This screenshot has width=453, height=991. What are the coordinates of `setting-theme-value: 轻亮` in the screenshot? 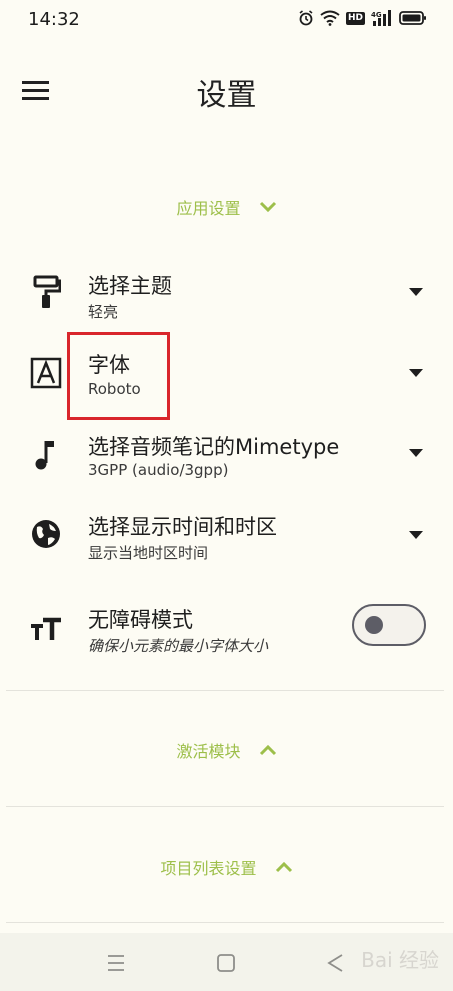 It's located at (103, 312).